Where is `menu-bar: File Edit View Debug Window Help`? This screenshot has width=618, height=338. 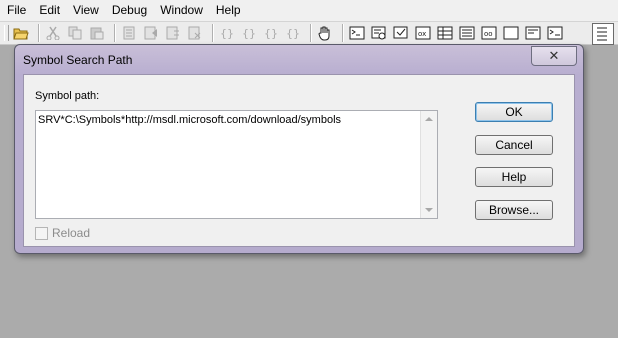
menu-bar: File Edit View Debug Window Help is located at coordinates (309, 11).